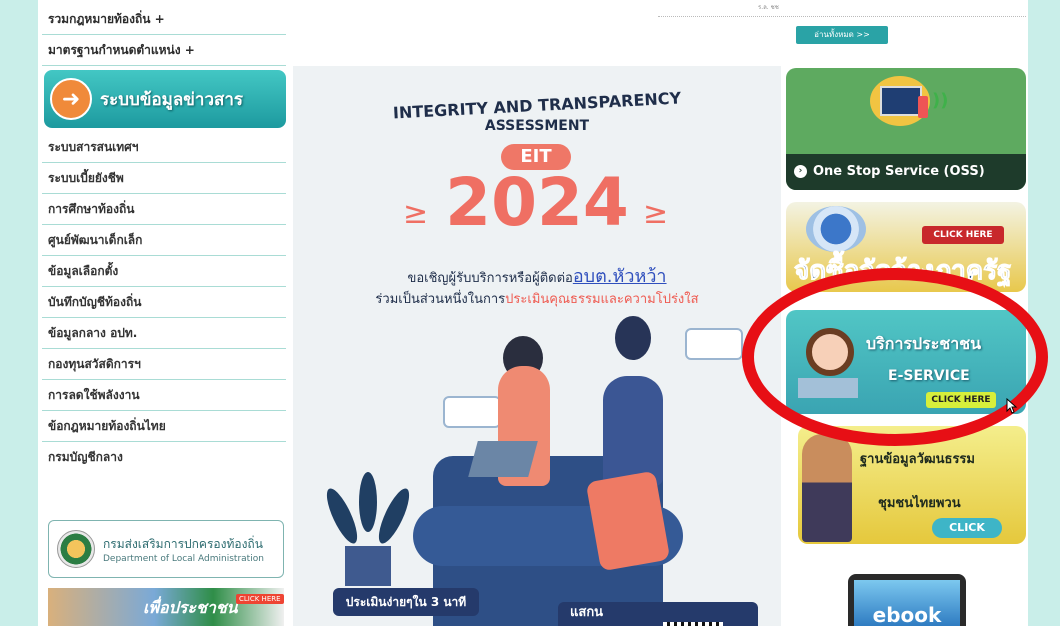 Image resolution: width=1060 pixels, height=626 pixels. I want to click on join-prefix: ร่วมเป็นส่วนหนึ่งในการ, so click(440, 299).